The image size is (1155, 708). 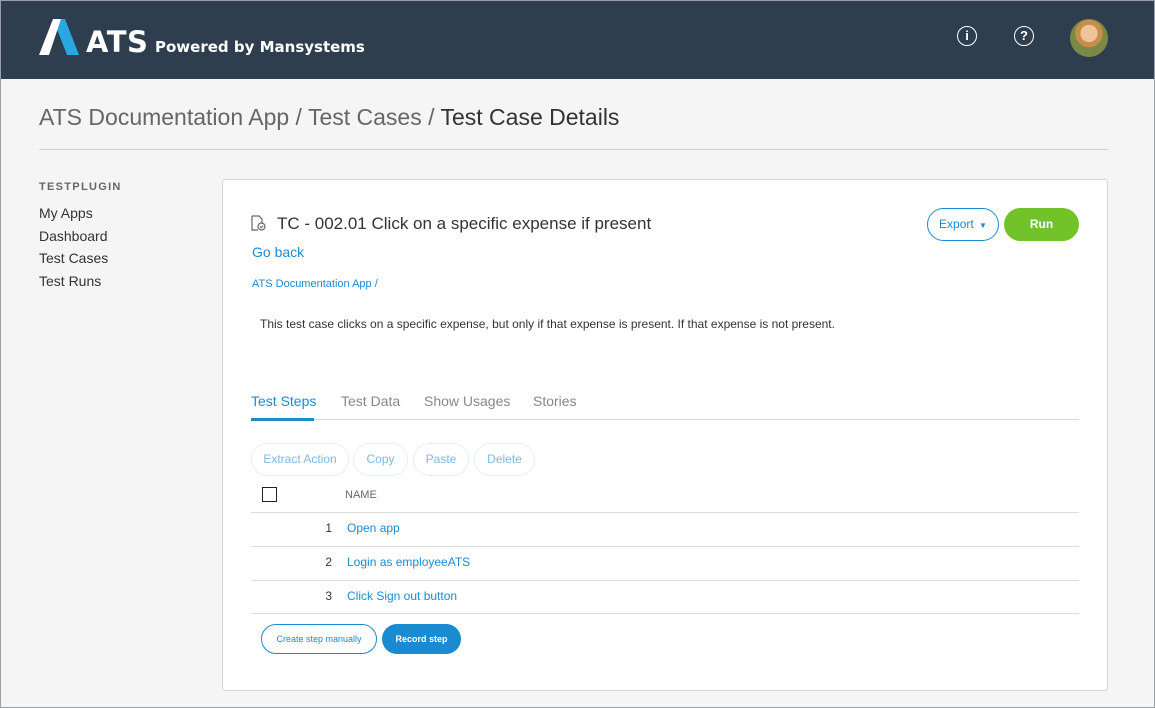 I want to click on export-label: Export, so click(x=956, y=224).